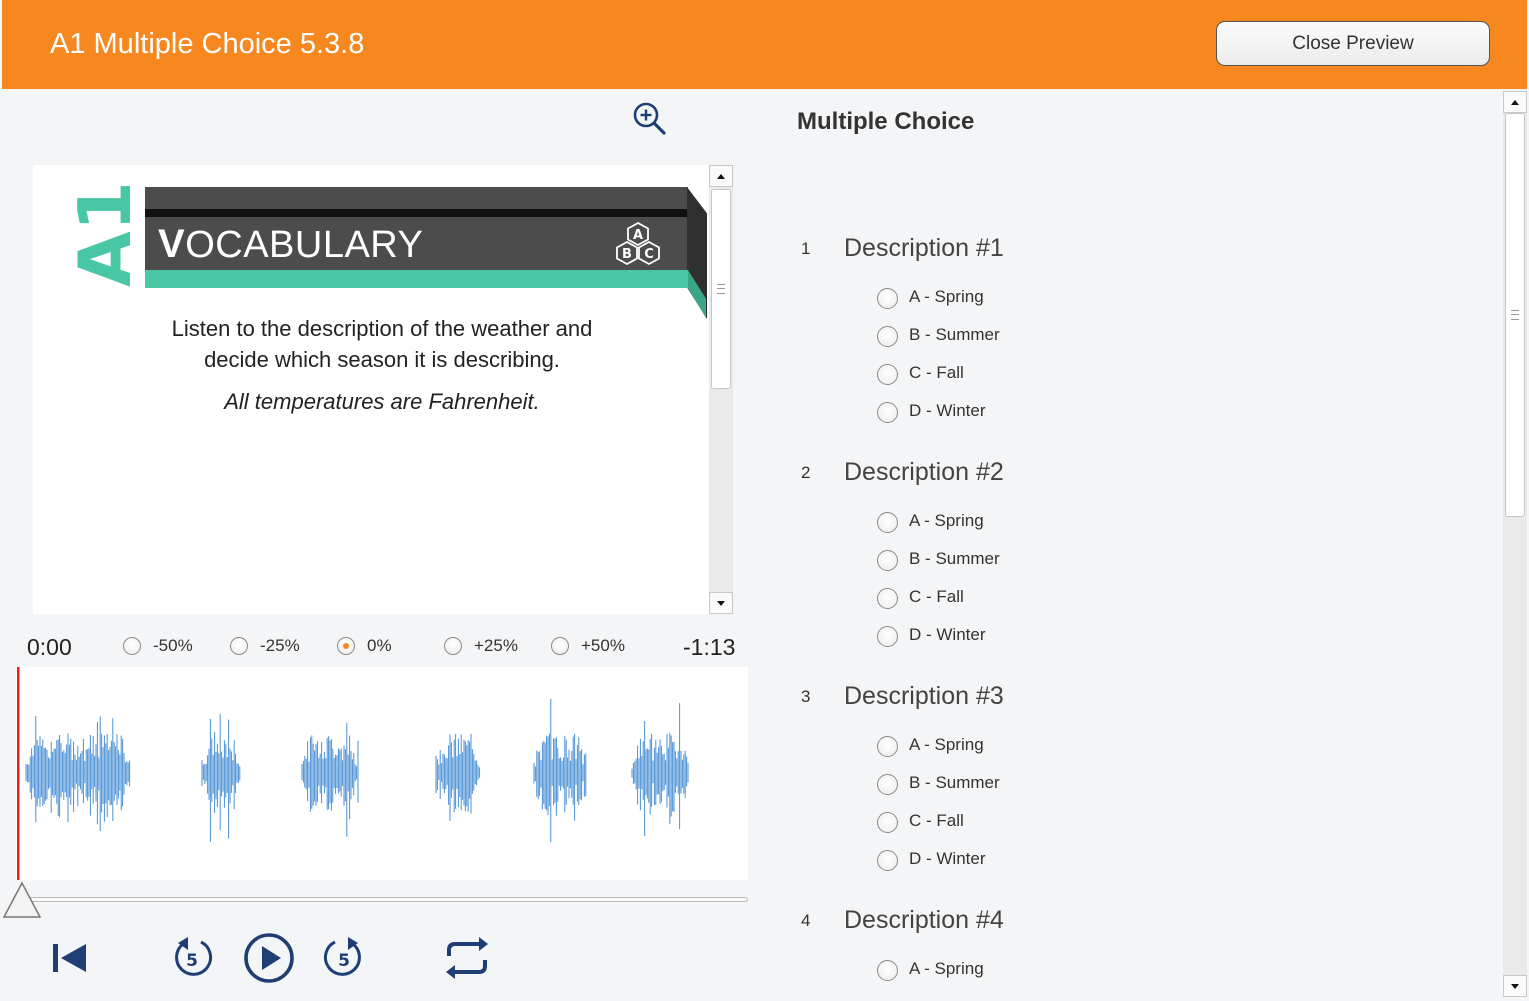 The image size is (1529, 1001). Describe the element at coordinates (105, 234) in the screenshot. I see `a1-badge: A1` at that location.